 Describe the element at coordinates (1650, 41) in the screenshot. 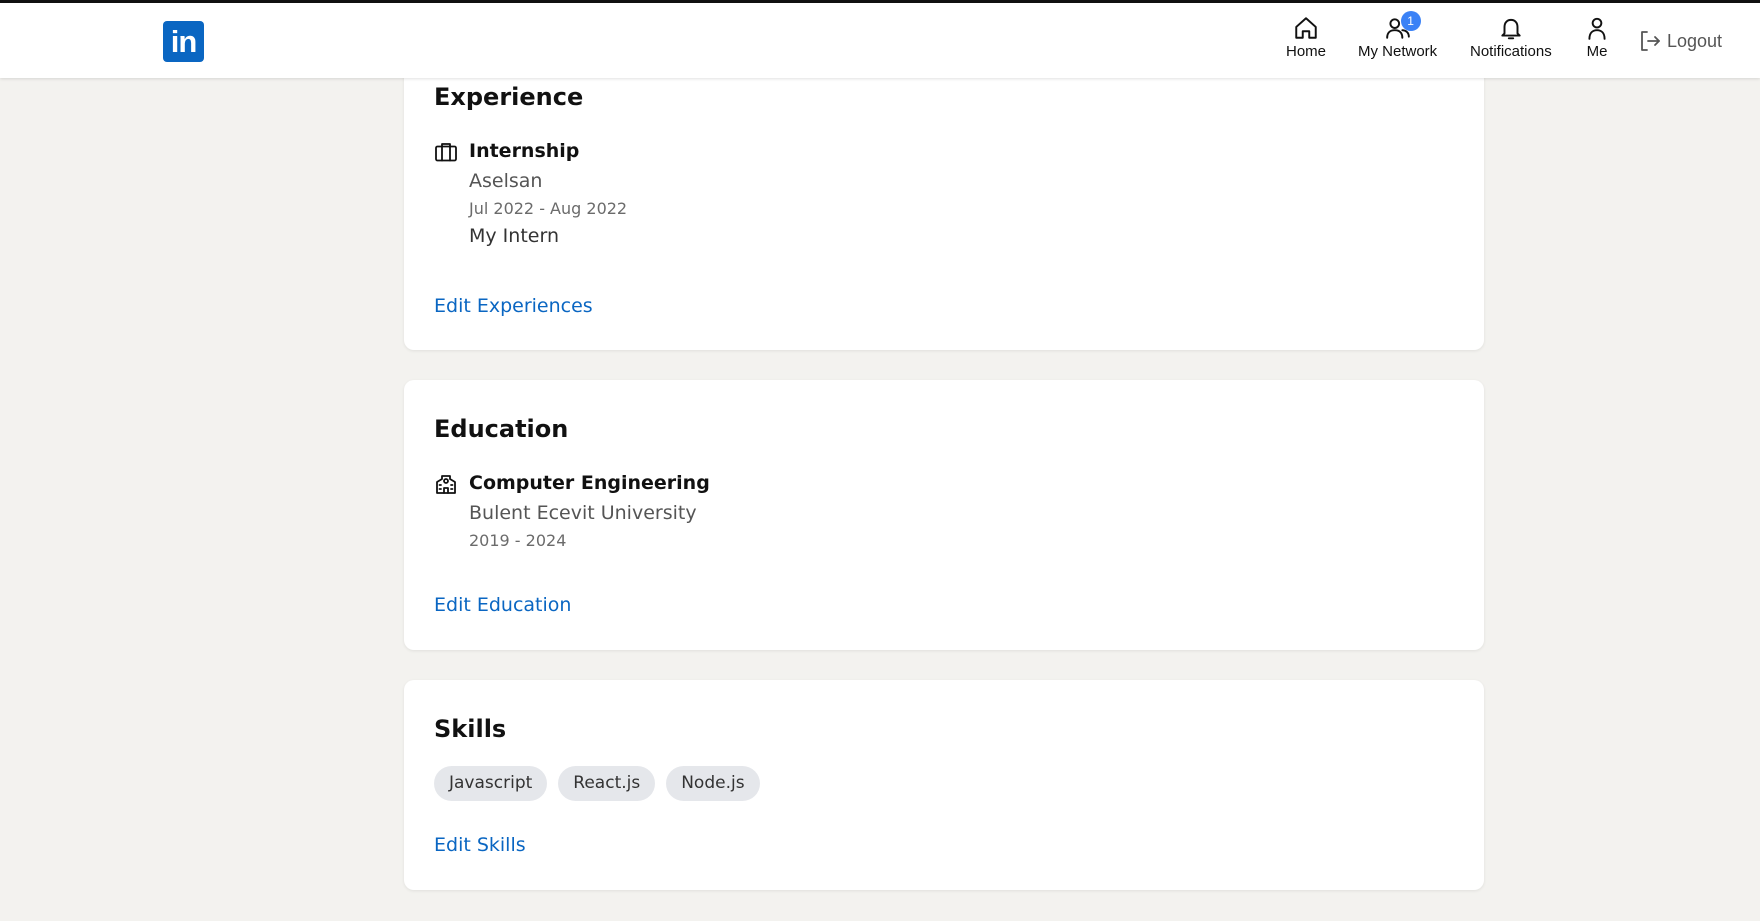

I see `logout-icon` at that location.